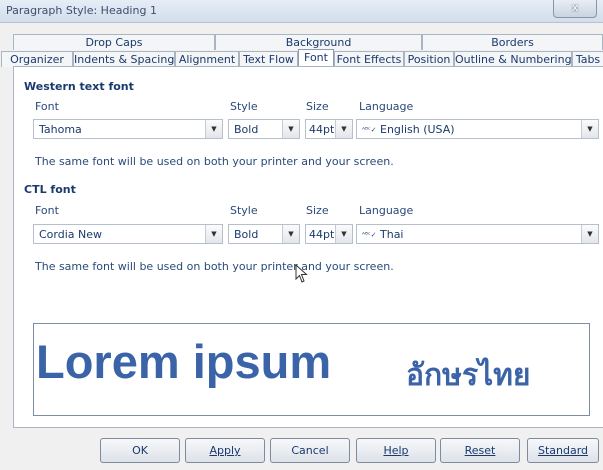 The height and width of the screenshot is (470, 603). I want to click on preview-western-text: Lorem ipsum, so click(184, 361).